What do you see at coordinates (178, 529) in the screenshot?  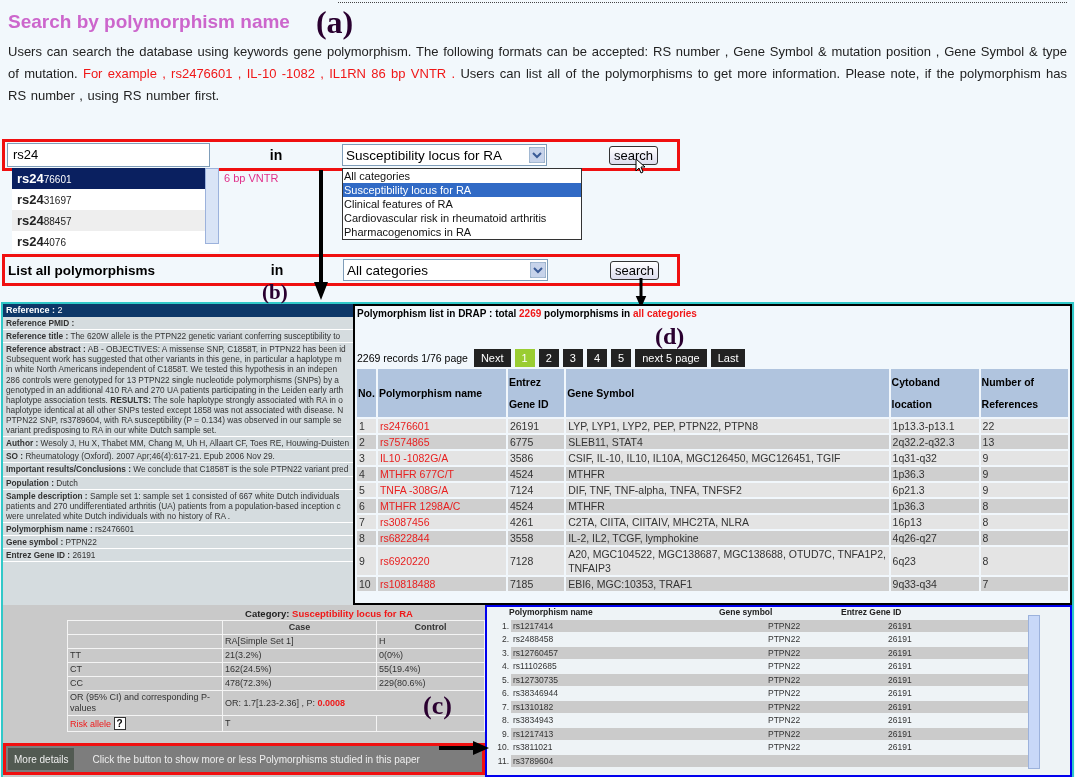 I see `reference-field: Polymorphism name : rs2476601` at bounding box center [178, 529].